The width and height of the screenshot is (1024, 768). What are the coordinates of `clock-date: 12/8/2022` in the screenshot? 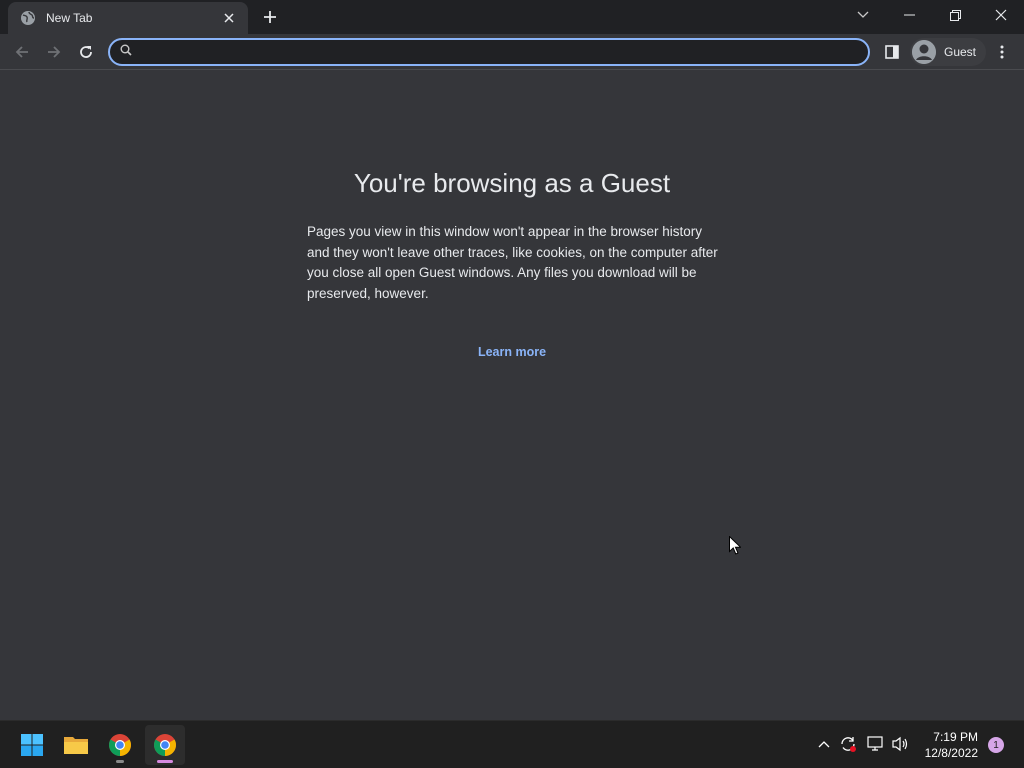 It's located at (951, 753).